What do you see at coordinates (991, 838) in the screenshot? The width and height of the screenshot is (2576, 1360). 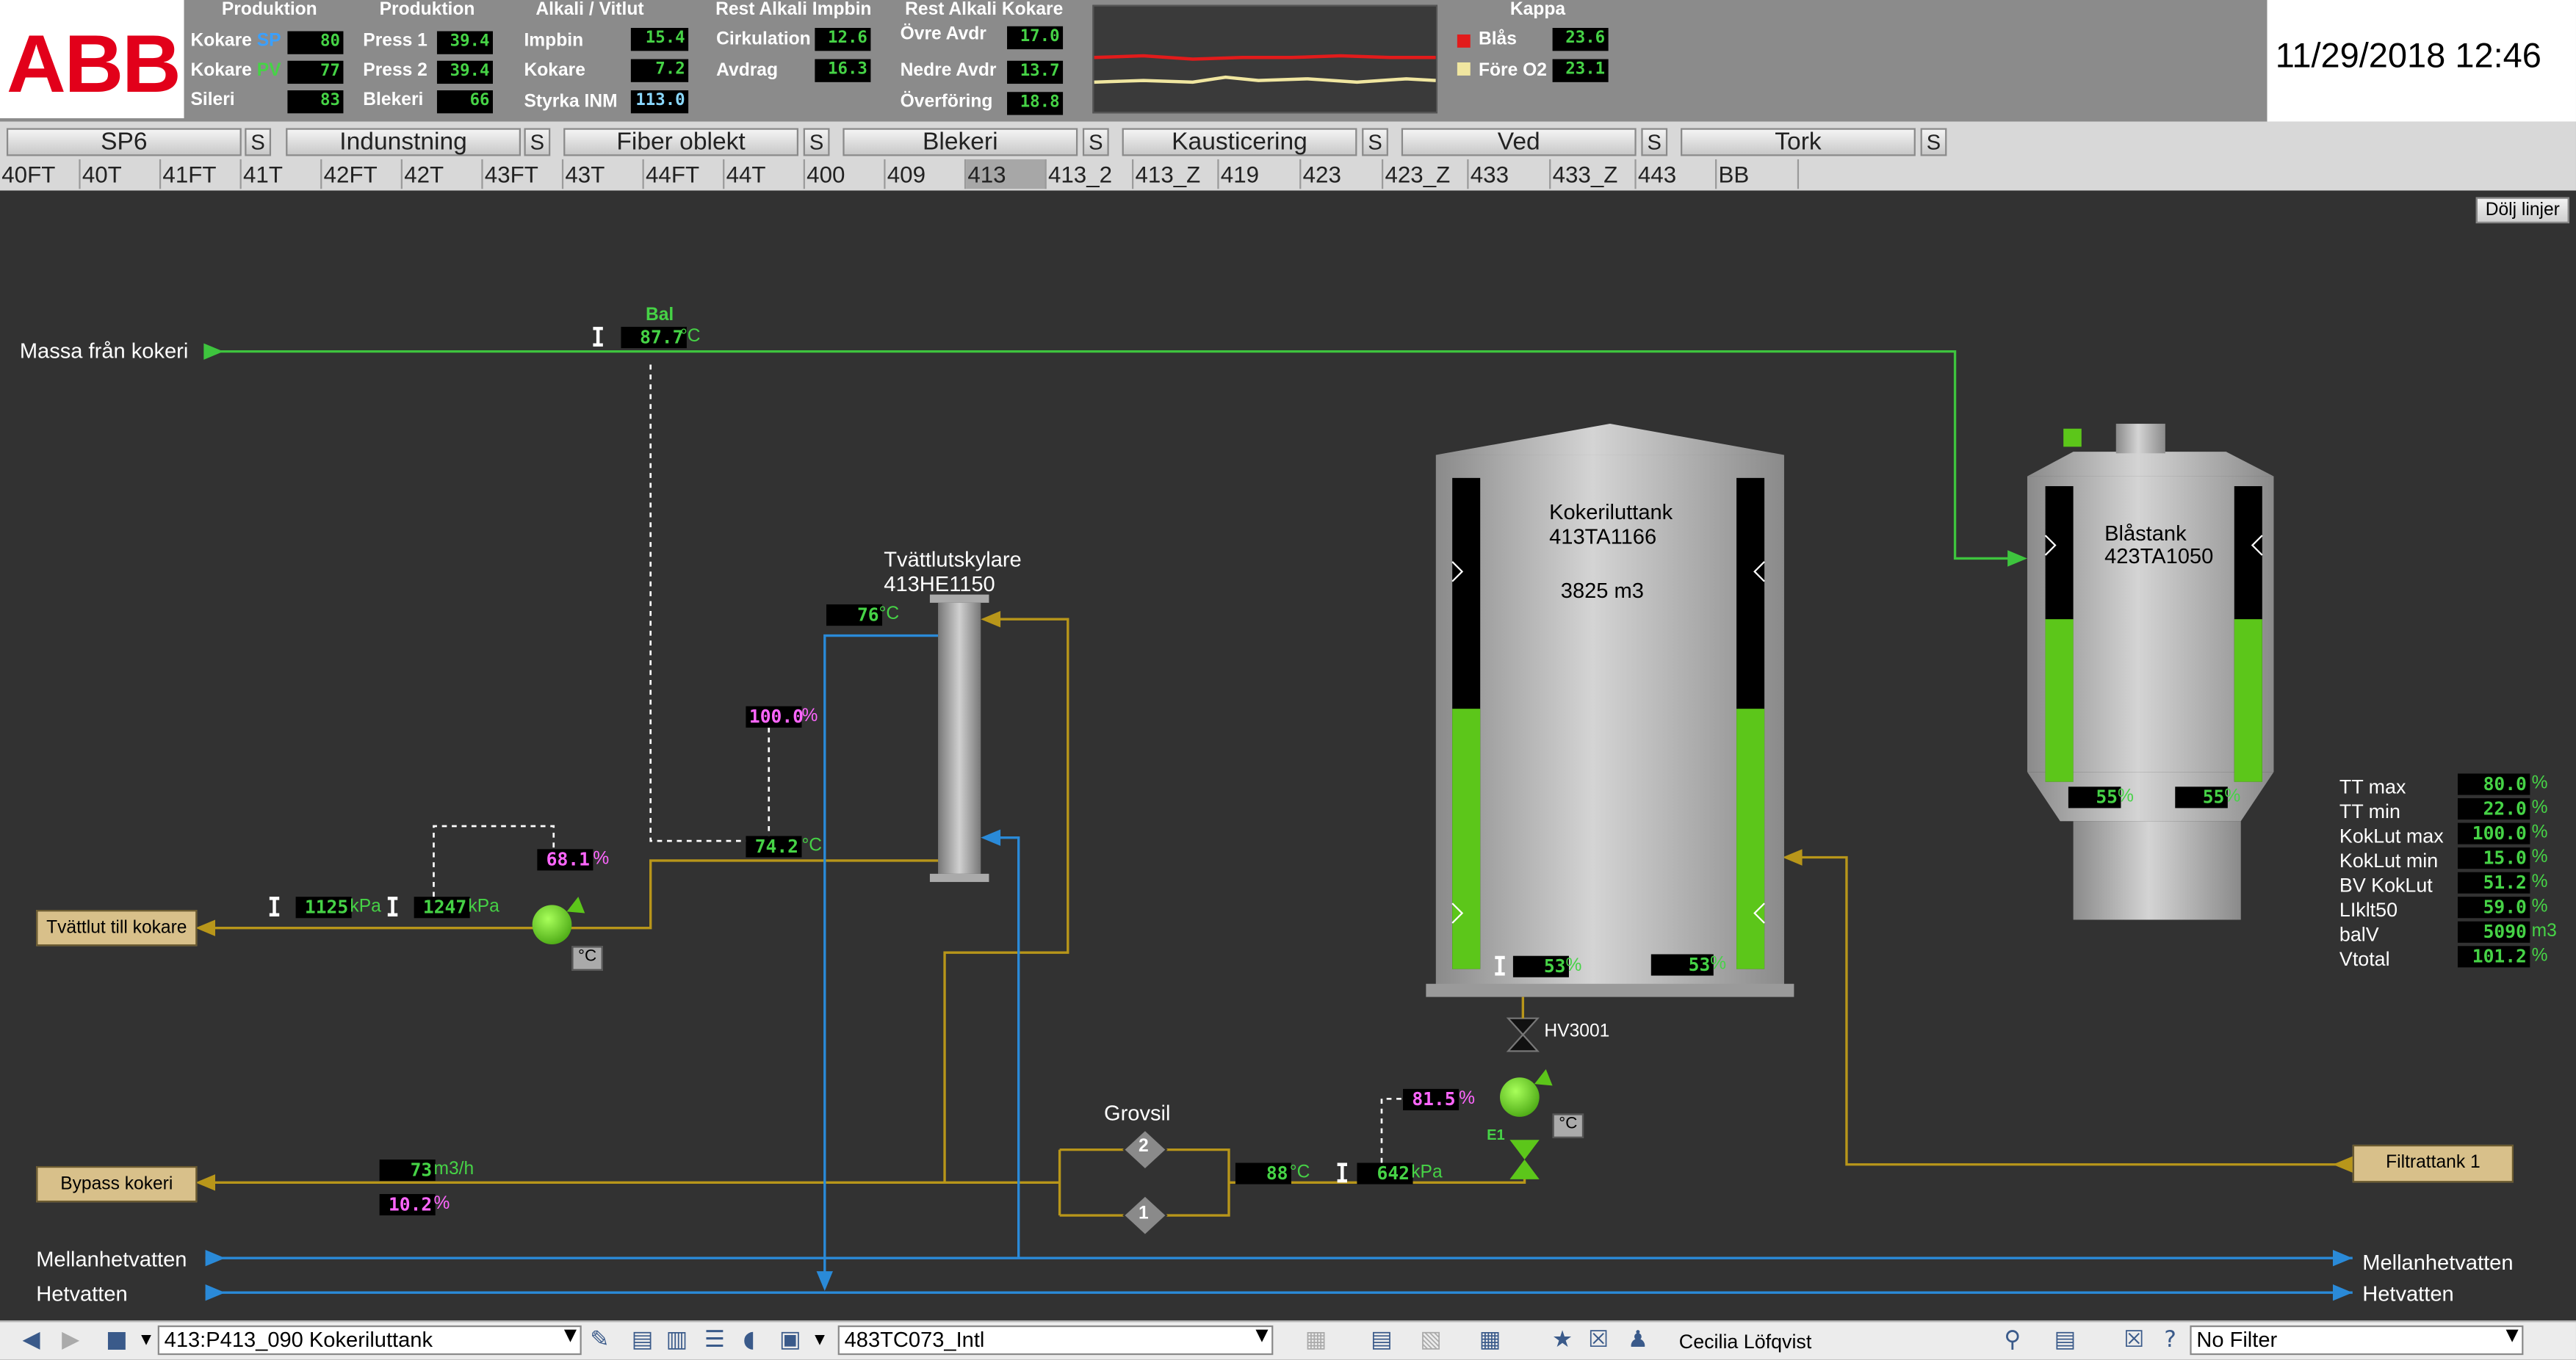 I see `arrow-cooler-blue-in` at bounding box center [991, 838].